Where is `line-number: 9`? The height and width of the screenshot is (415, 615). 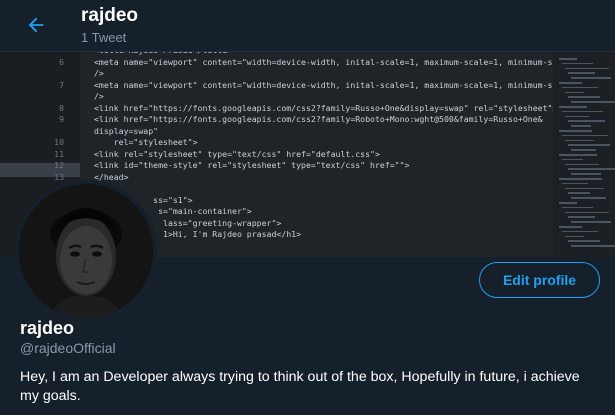
line-number: 9 is located at coordinates (61, 119).